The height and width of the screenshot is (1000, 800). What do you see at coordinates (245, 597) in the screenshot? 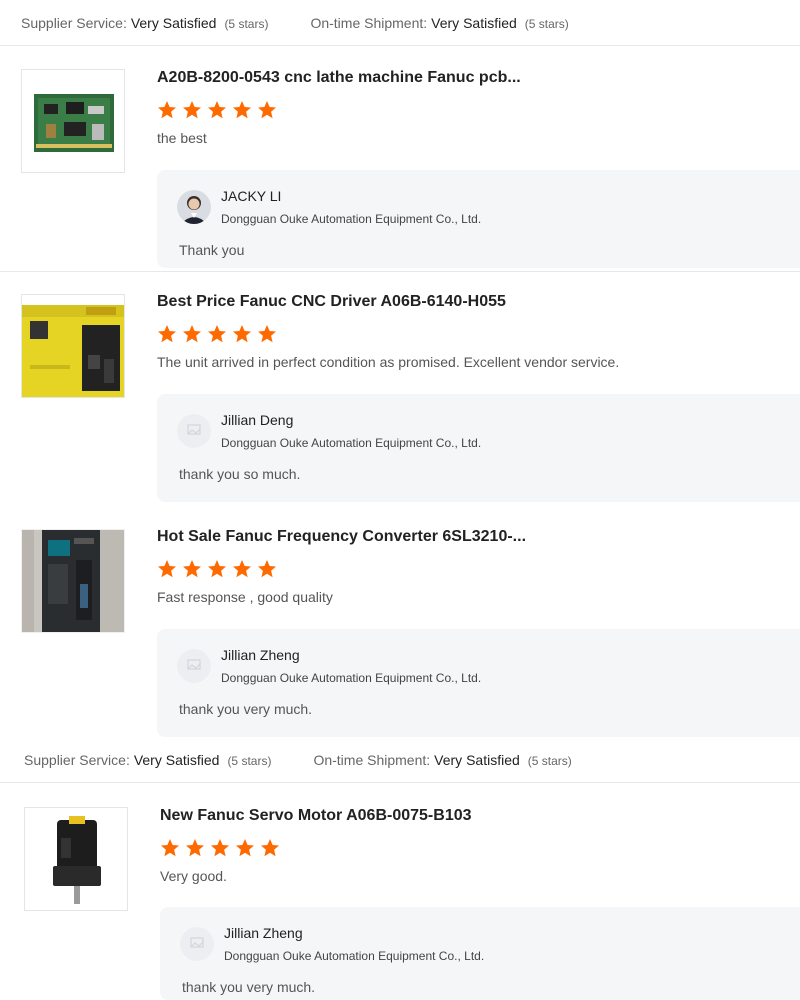
I see `review-comment: Fast response , good quality` at bounding box center [245, 597].